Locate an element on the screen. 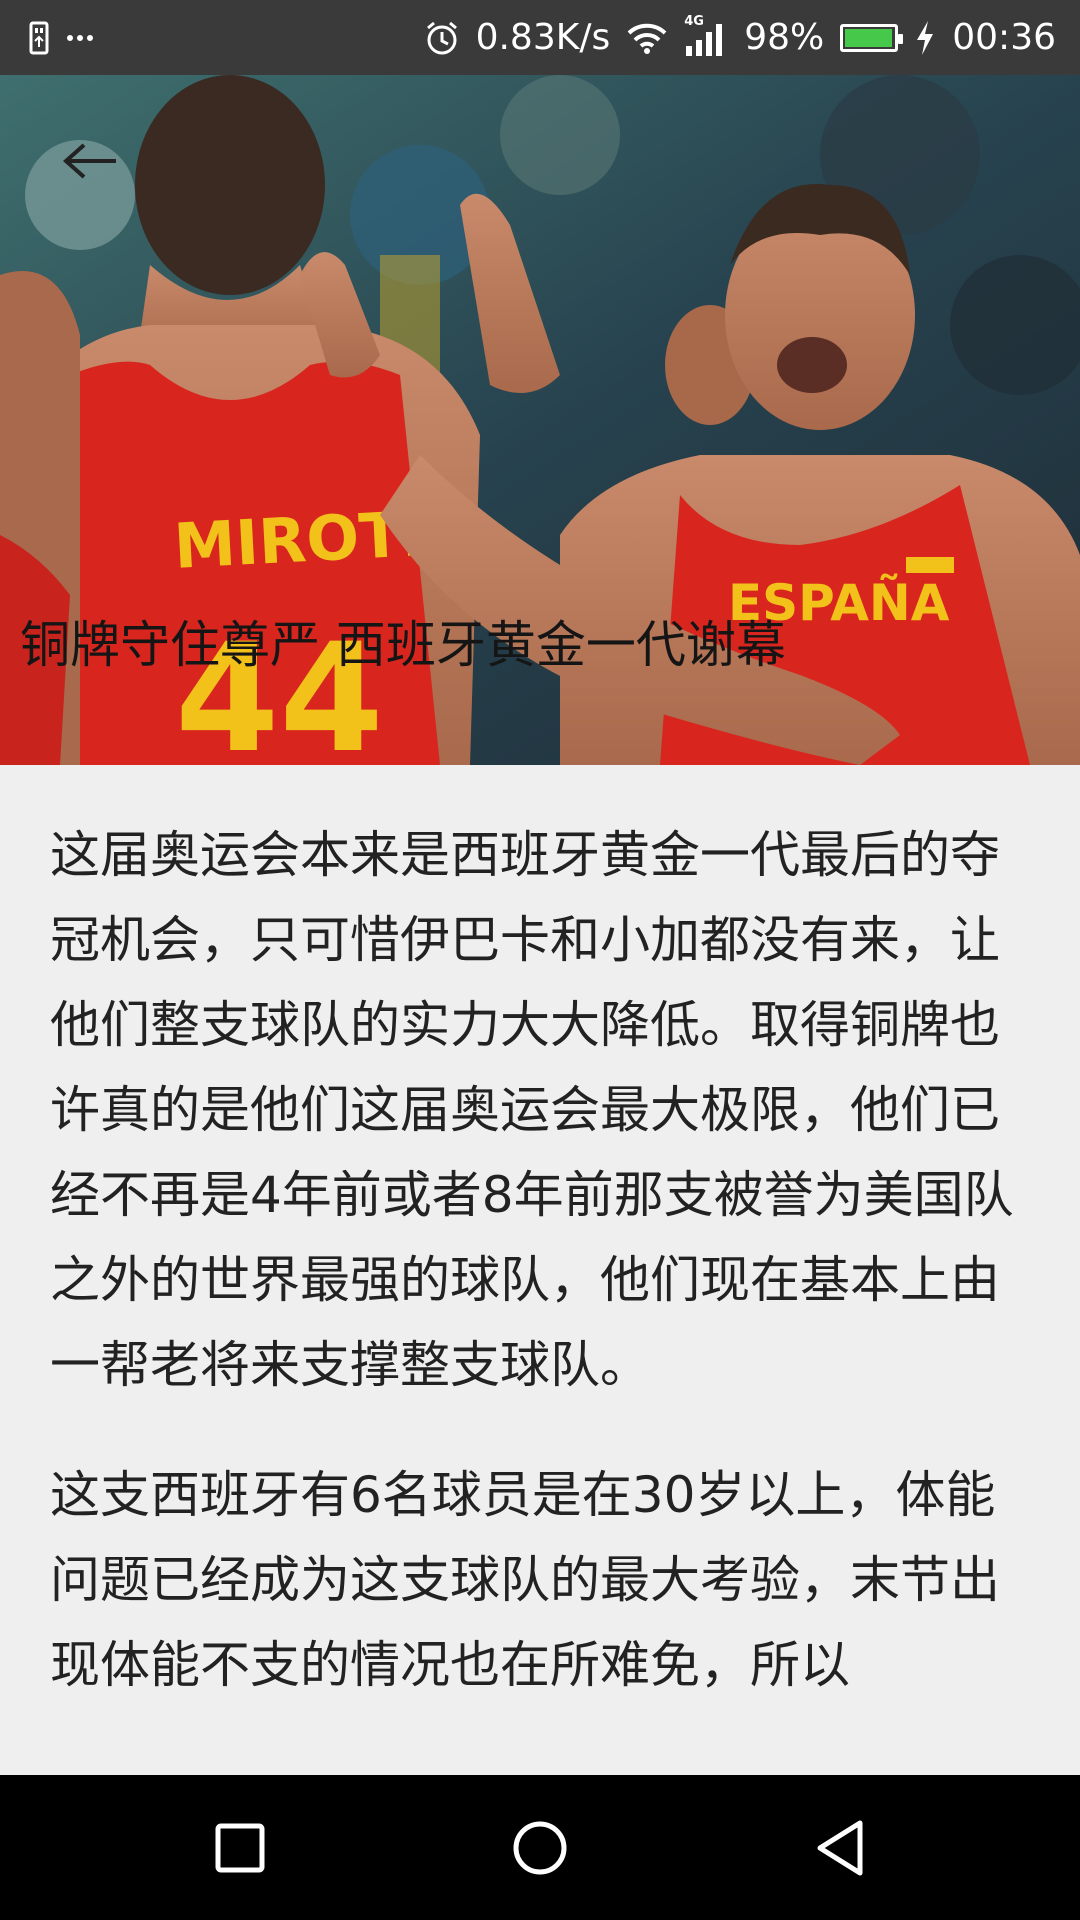 This screenshot has height=1920, width=1080. square-recents-icon is located at coordinates (240, 1847).